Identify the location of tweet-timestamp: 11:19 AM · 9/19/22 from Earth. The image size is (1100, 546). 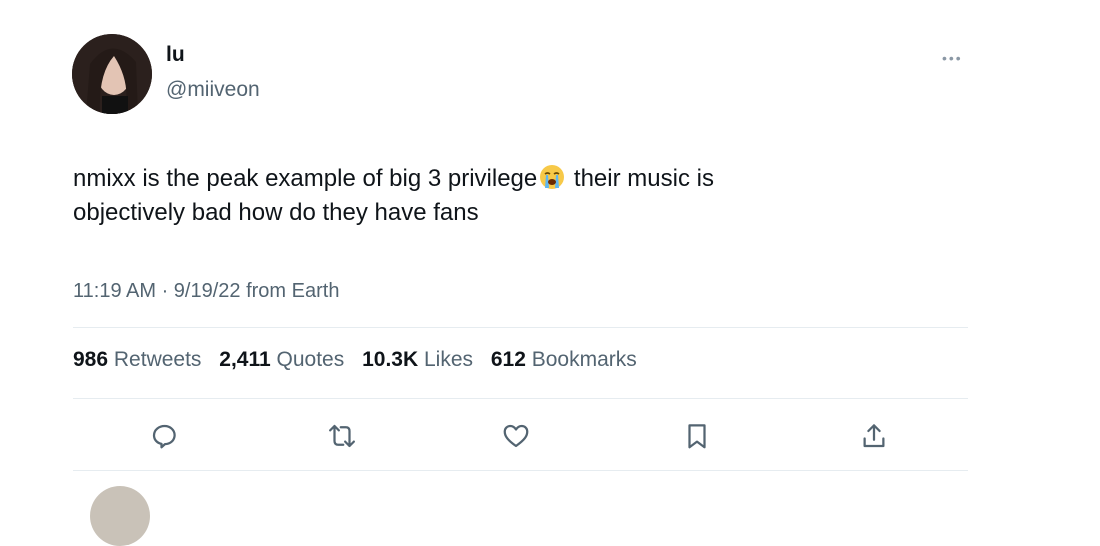
(206, 291).